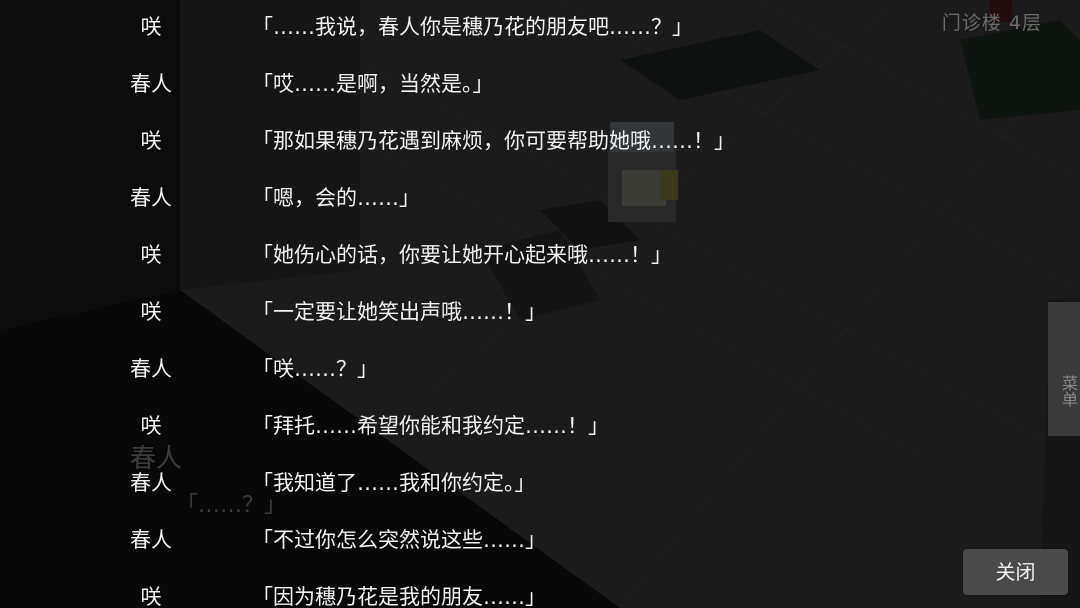 This screenshot has height=608, width=1080. Describe the element at coordinates (399, 596) in the screenshot. I see `dialogue-line: 「因为穗乃花是我的朋友……」` at that location.